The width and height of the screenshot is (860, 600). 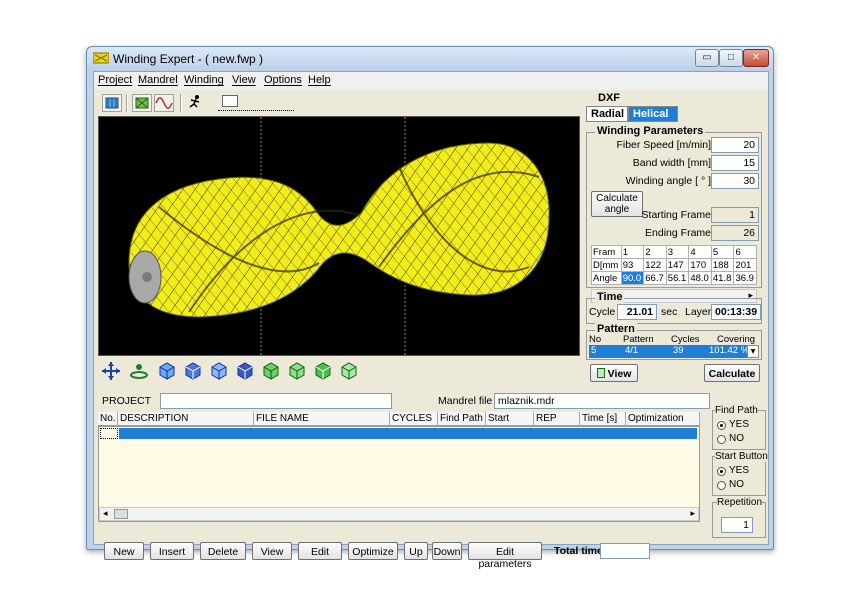 I want to click on down-button: Down, so click(x=447, y=551).